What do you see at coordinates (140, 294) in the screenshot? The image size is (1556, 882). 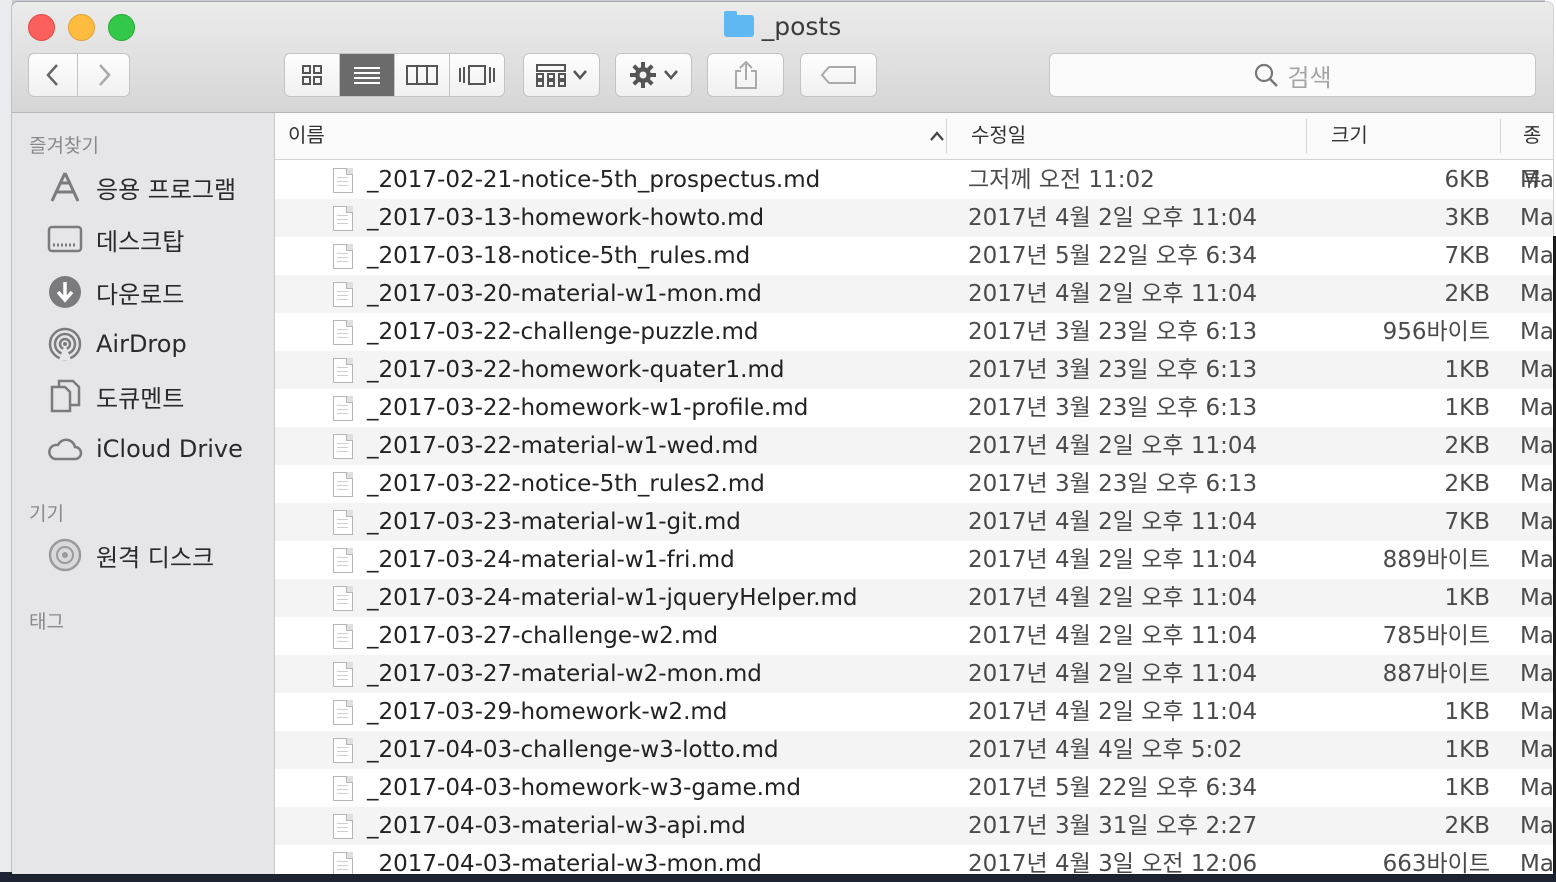 I see `sidebar-item-label: 다운로드` at bounding box center [140, 294].